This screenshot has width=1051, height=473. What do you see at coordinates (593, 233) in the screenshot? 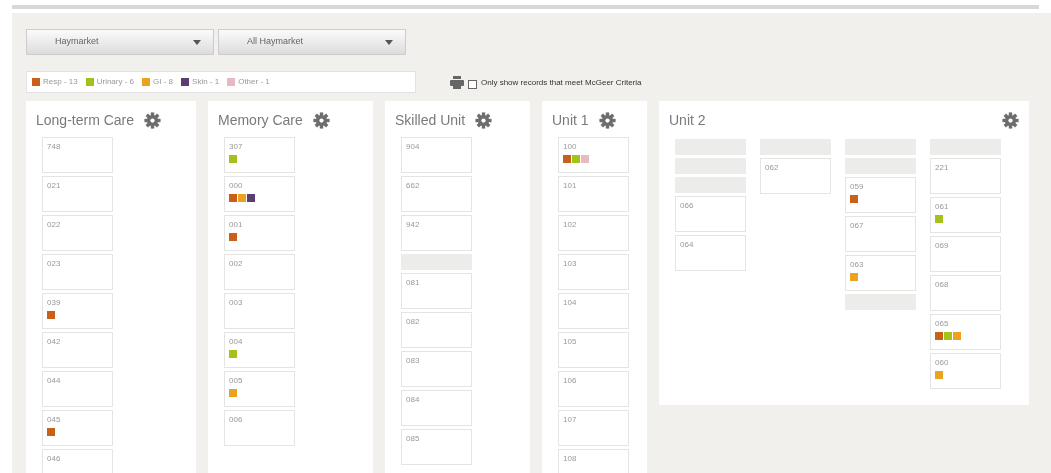
I see `room-card: 102` at bounding box center [593, 233].